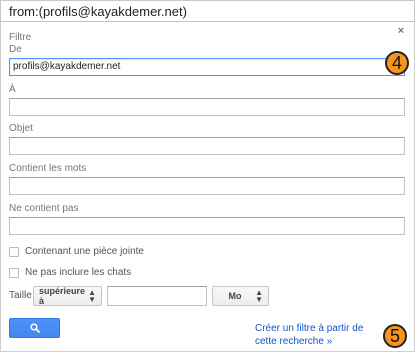 This screenshot has height=352, width=415. I want to click on size-operator-value: supérieure à, so click(62, 296).